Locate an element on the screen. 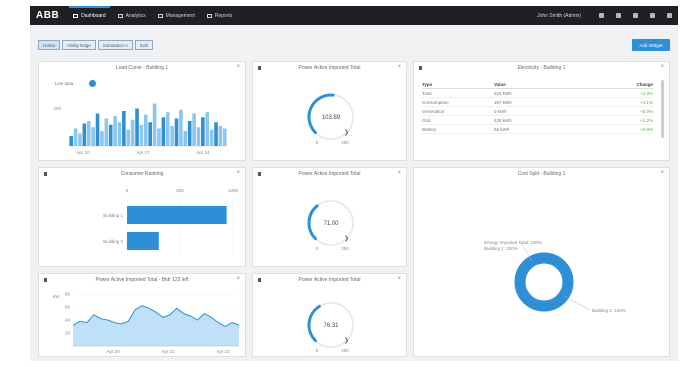 This screenshot has width=694, height=367. gauge-value-label: 76.31 is located at coordinates (331, 326).